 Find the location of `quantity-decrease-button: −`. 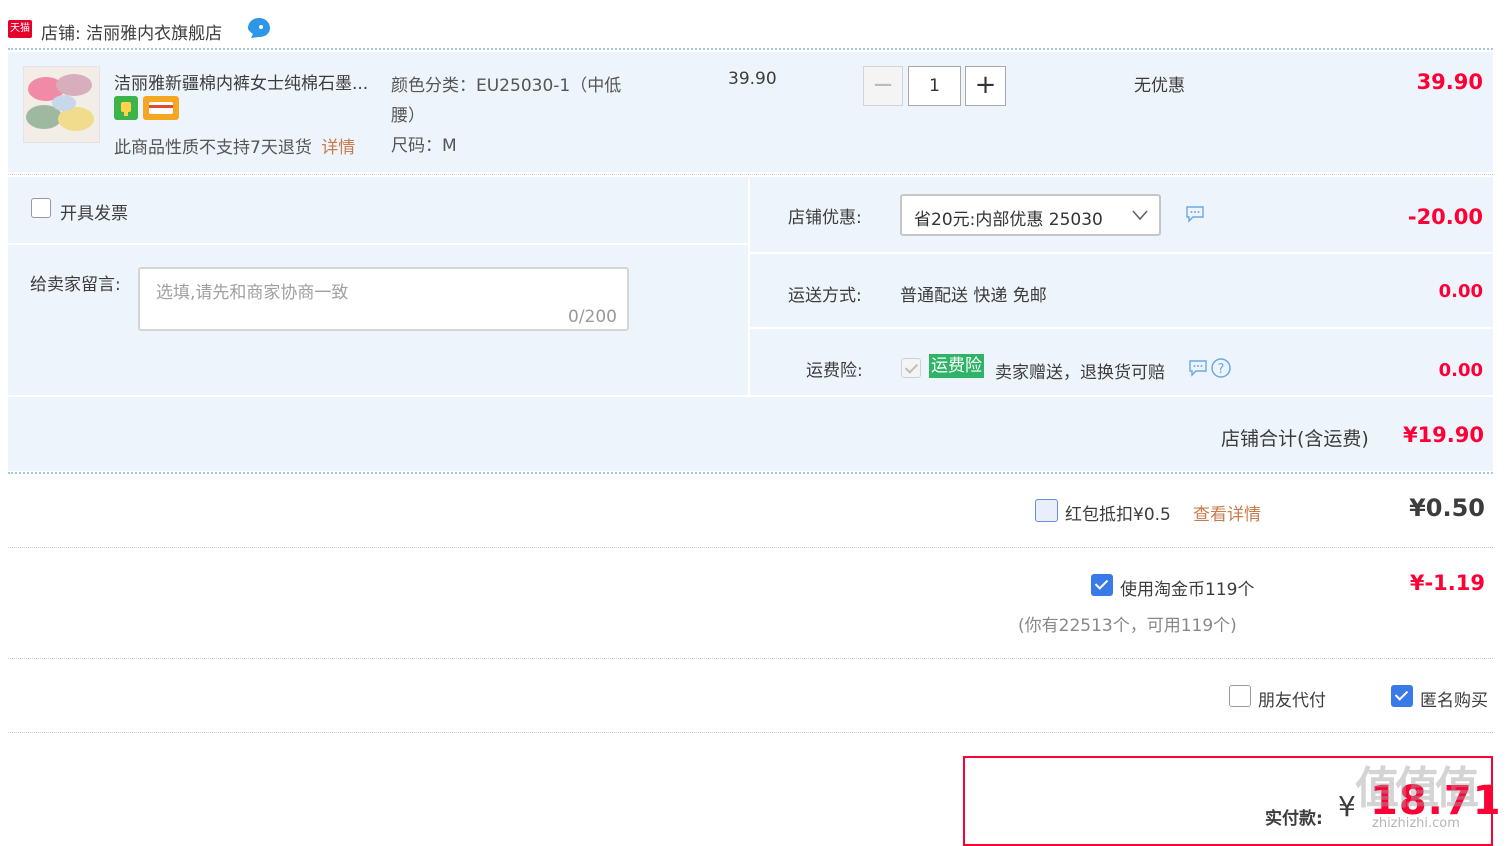

quantity-decrease-button: − is located at coordinates (883, 86).